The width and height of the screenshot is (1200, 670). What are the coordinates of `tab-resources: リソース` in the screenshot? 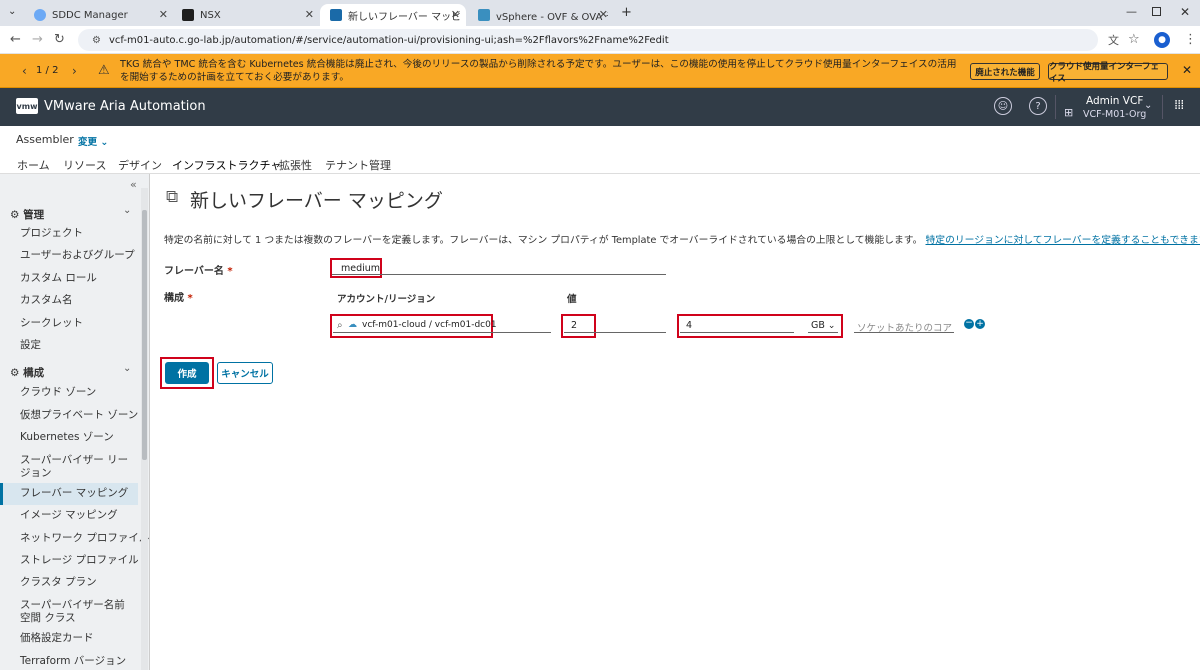 It's located at (84, 165).